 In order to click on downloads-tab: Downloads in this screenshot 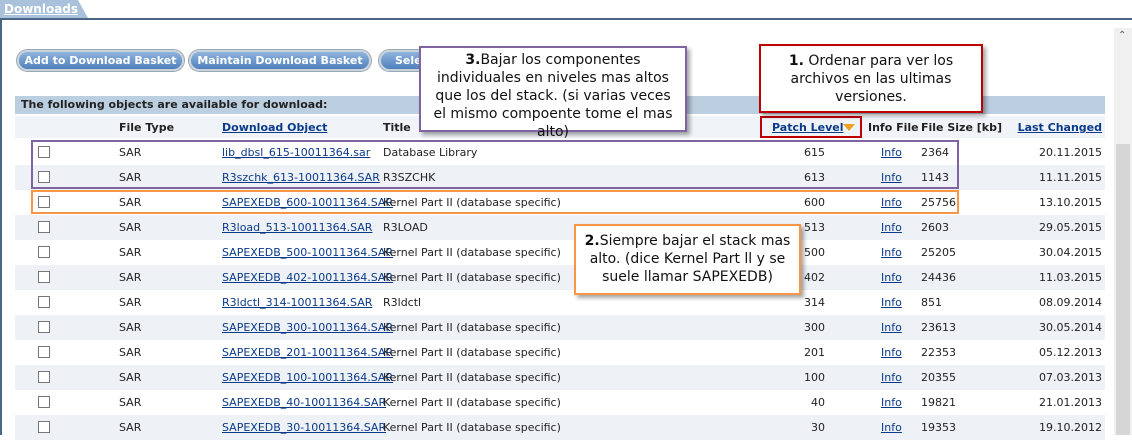, I will do `click(44, 9)`.